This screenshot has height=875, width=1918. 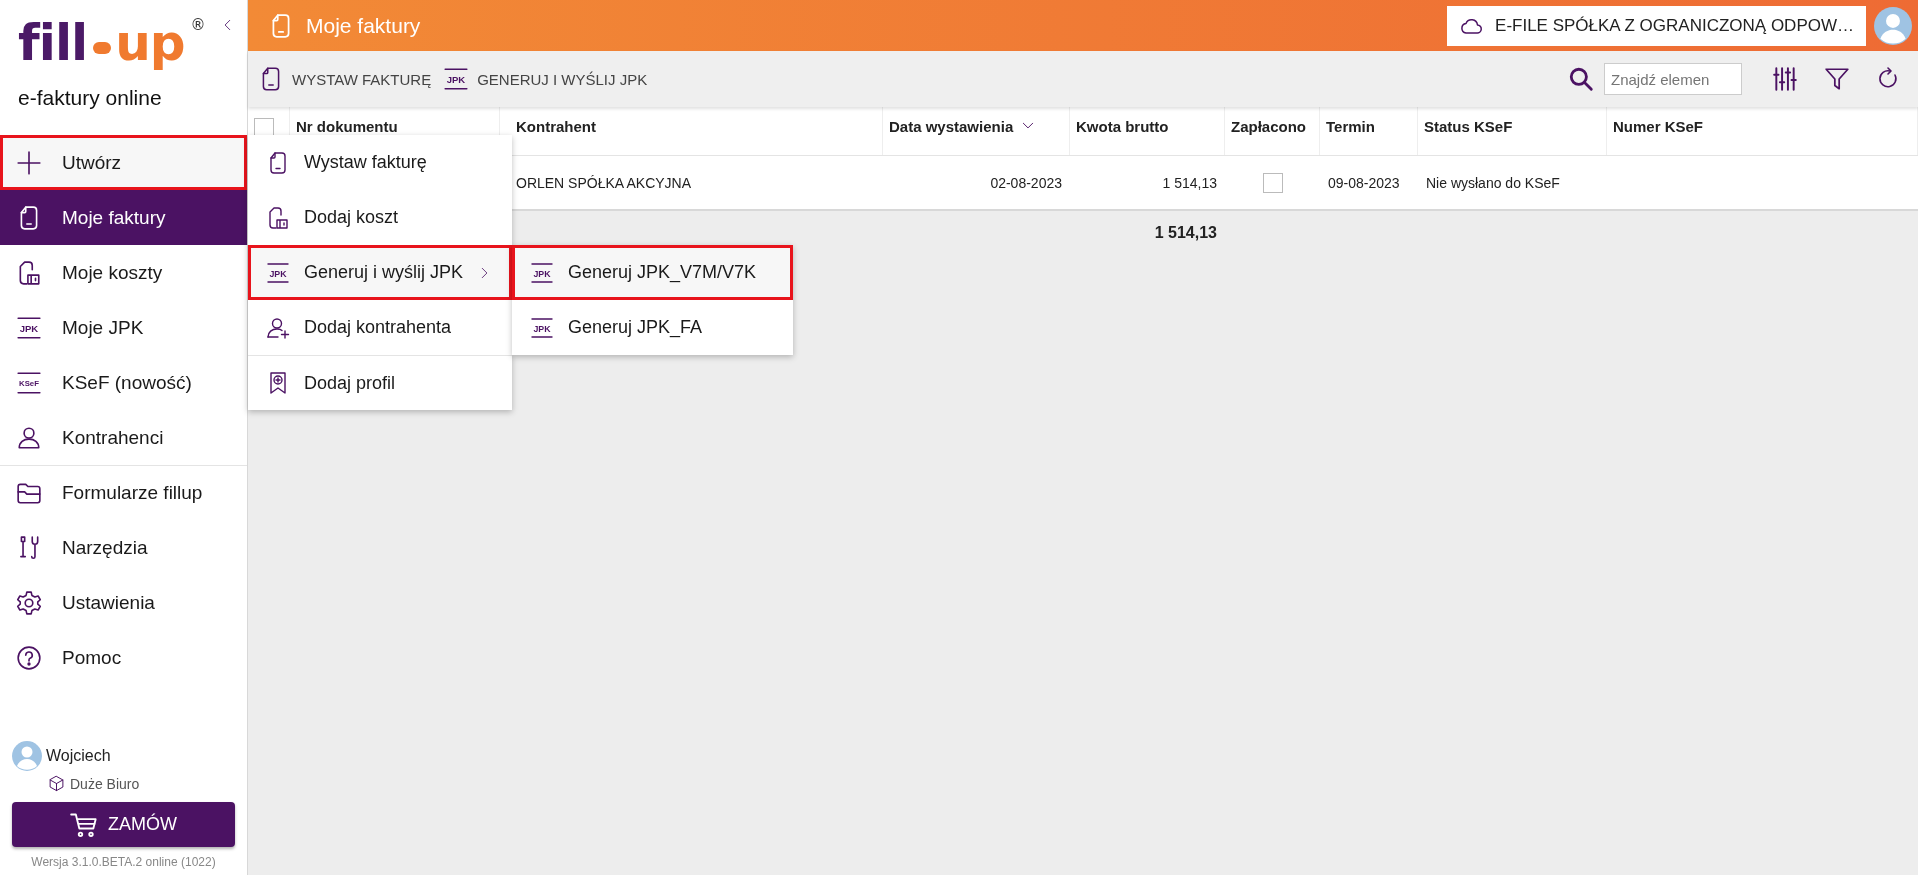 I want to click on plus-icon, so click(x=29, y=162).